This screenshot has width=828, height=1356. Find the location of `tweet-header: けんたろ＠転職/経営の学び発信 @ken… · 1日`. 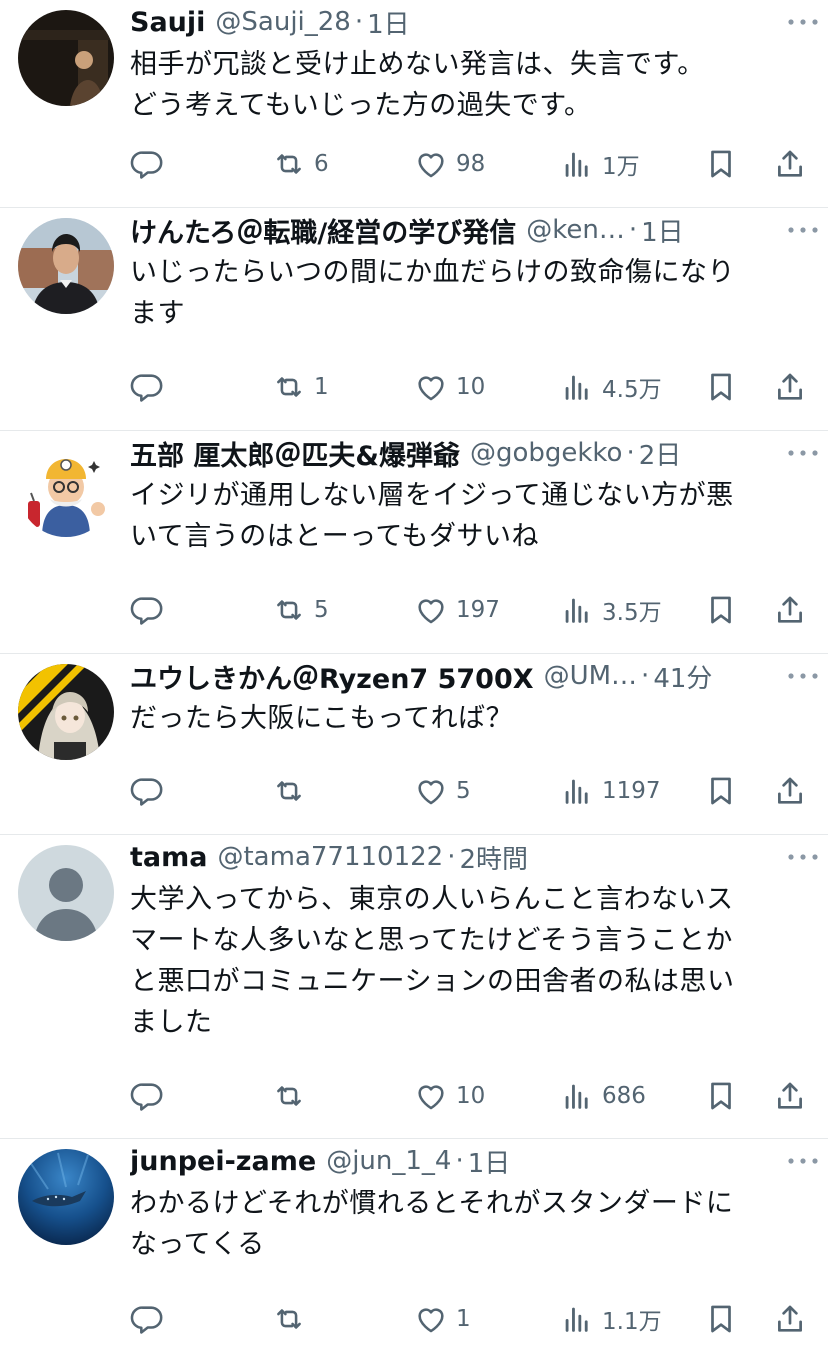

tweet-header: けんたろ＠転職/経営の学び発信 @ken… · 1日 is located at coordinates (472, 230).